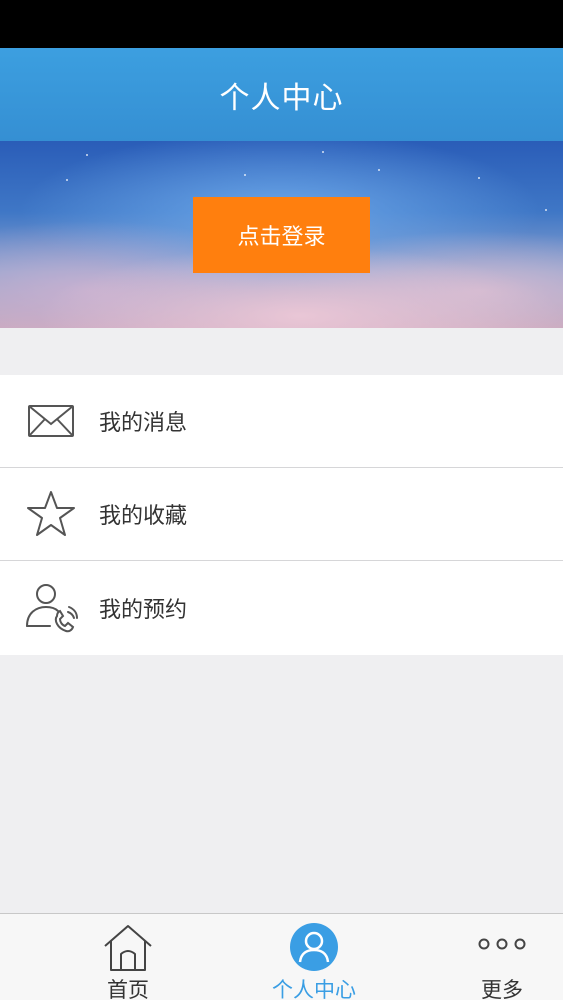 The height and width of the screenshot is (1000, 563). What do you see at coordinates (143, 516) in the screenshot?
I see `menu-item-label: 我的收藏` at bounding box center [143, 516].